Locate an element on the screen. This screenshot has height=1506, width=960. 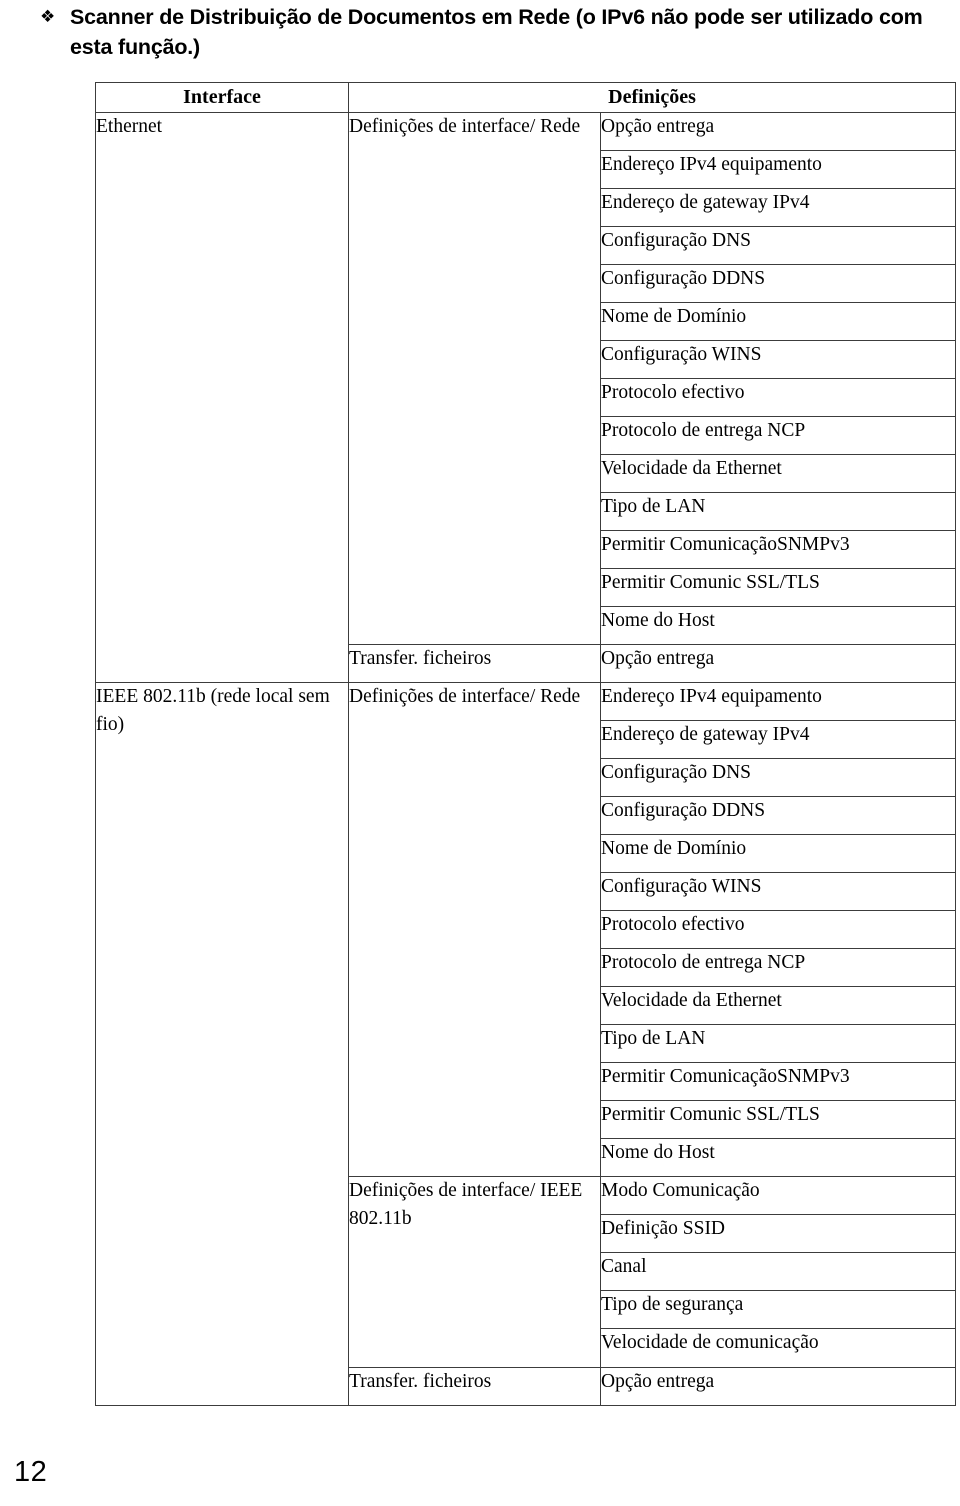
page-number: 12 is located at coordinates (31, 1472).